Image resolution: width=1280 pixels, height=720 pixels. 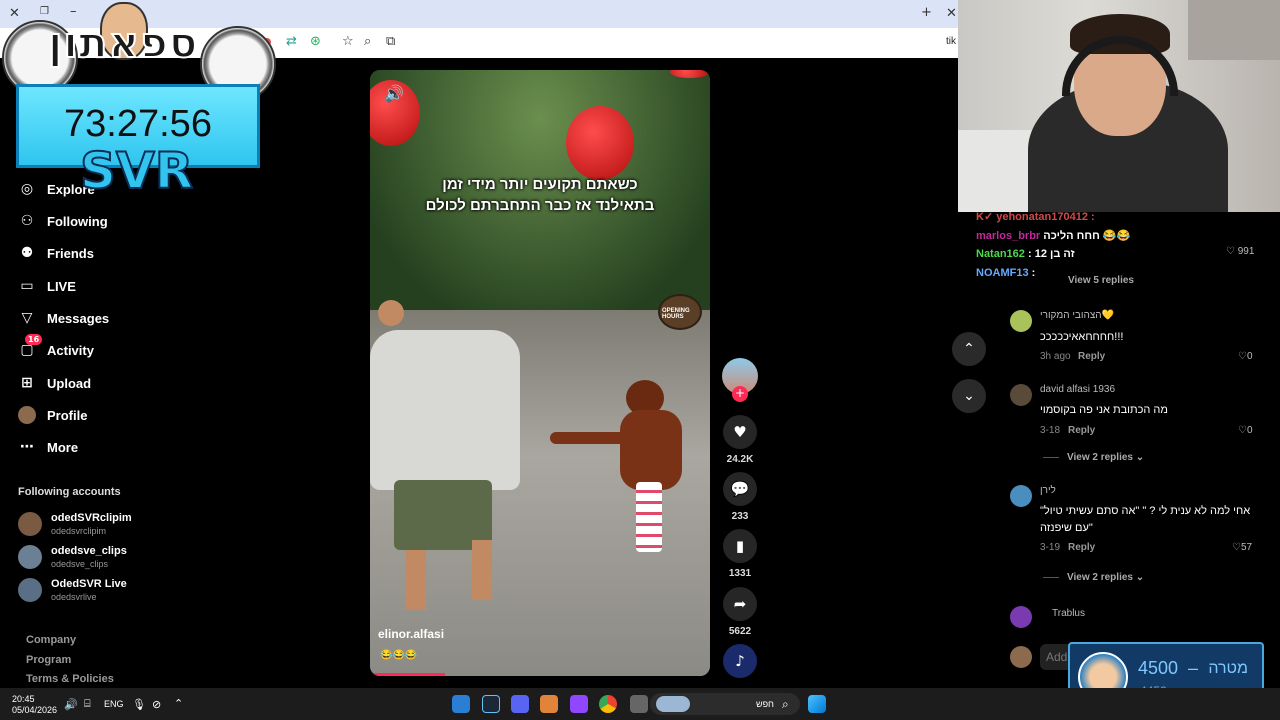 I want to click on following-account: odedsve_clips odedsve_clips, so click(x=72, y=557).